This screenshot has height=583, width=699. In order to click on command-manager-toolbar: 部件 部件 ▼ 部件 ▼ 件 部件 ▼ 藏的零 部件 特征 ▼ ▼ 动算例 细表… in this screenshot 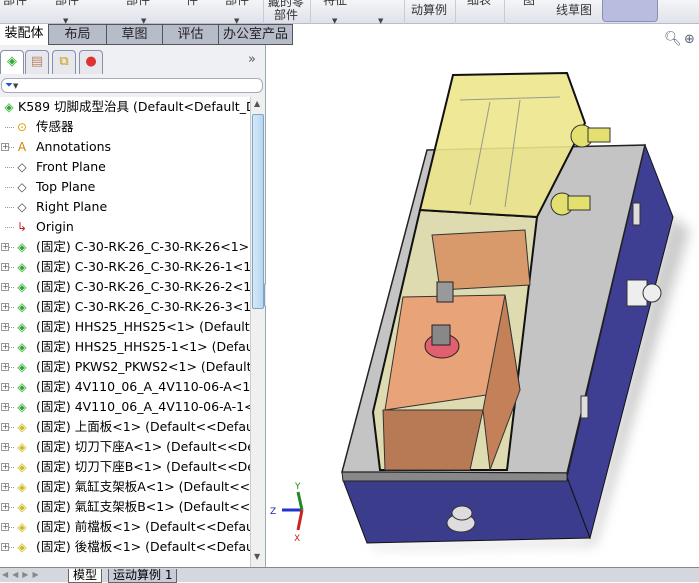, I will do `click(349, 12)`.